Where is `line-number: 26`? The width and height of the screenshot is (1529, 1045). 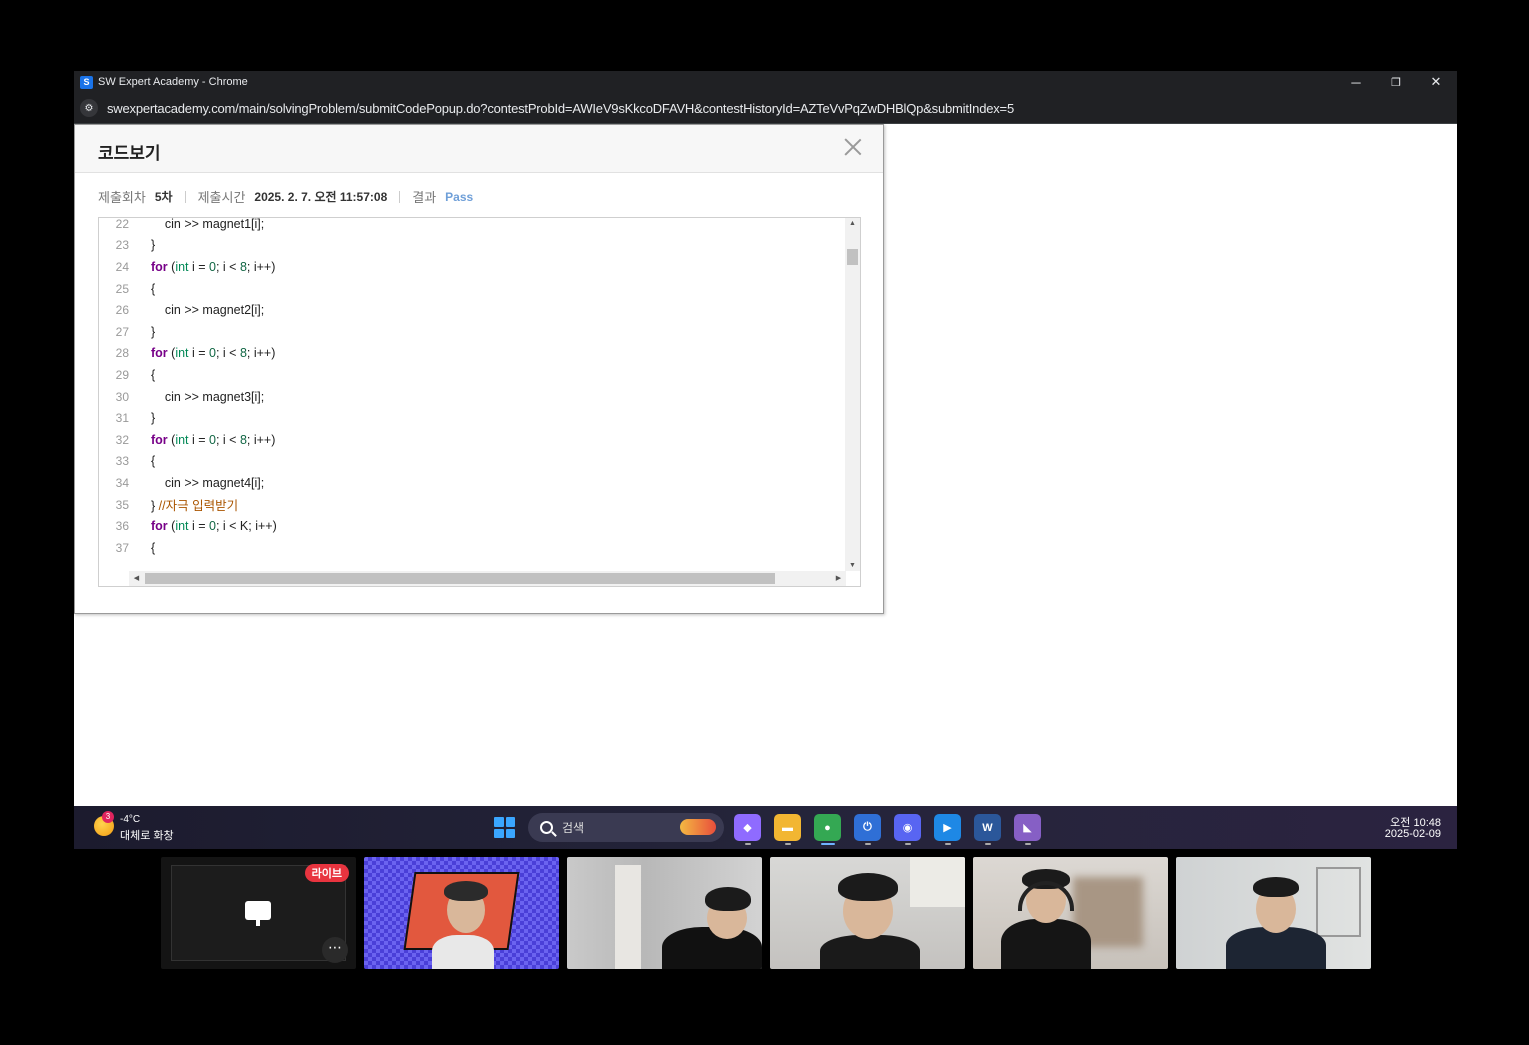
line-number: 26 is located at coordinates (122, 310).